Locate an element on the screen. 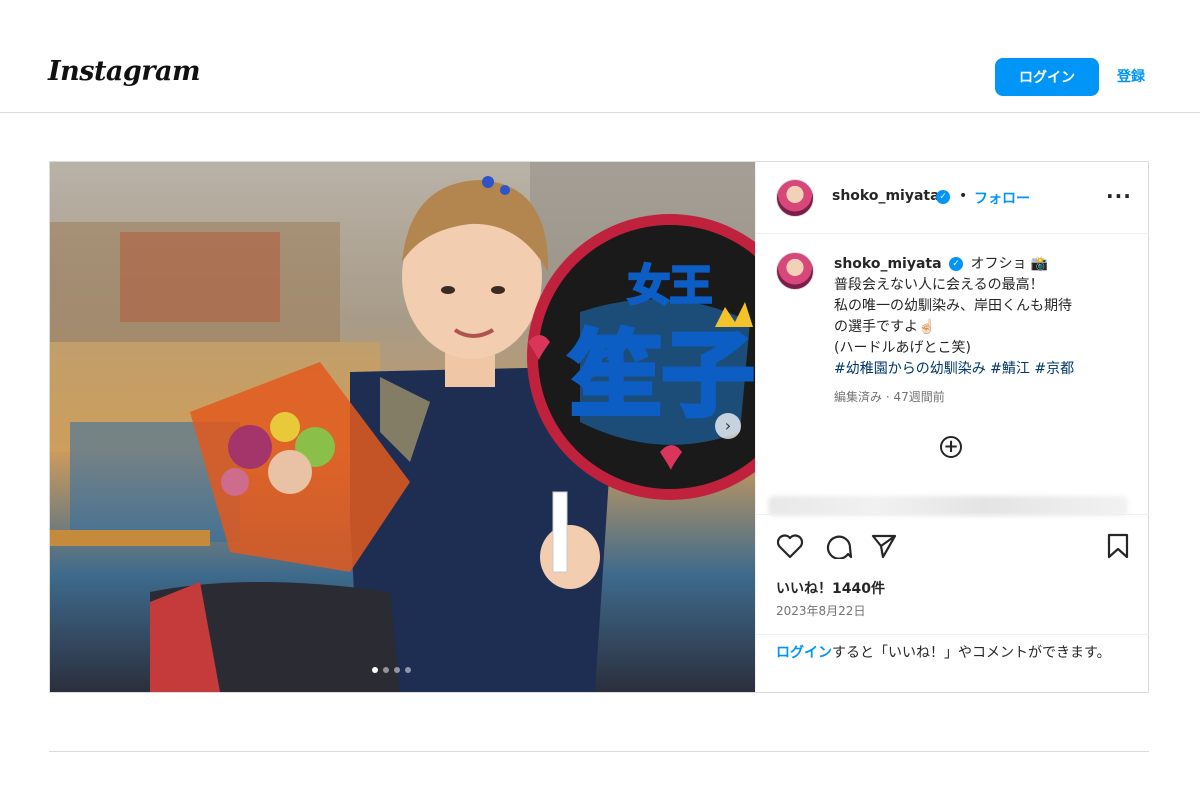 This screenshot has height=800, width=1200. action-bar is located at coordinates (952, 546).